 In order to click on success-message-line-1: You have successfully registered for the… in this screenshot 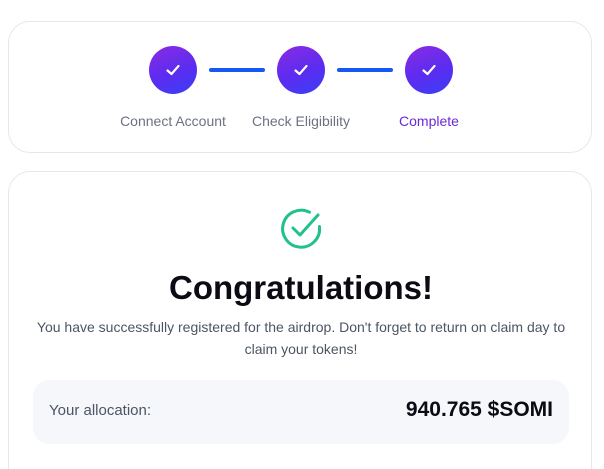, I will do `click(301, 327)`.